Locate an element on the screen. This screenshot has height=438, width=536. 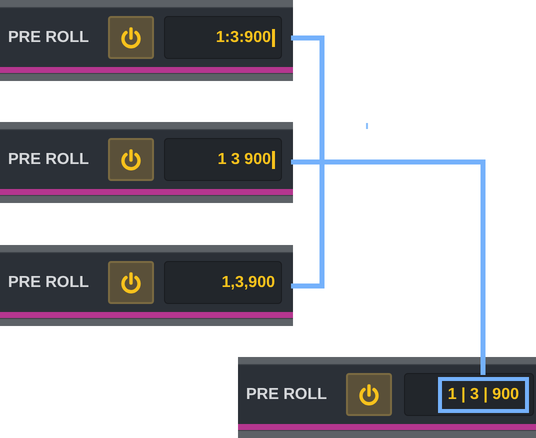
time-field: 1 | 3 | 900 is located at coordinates (469, 394).